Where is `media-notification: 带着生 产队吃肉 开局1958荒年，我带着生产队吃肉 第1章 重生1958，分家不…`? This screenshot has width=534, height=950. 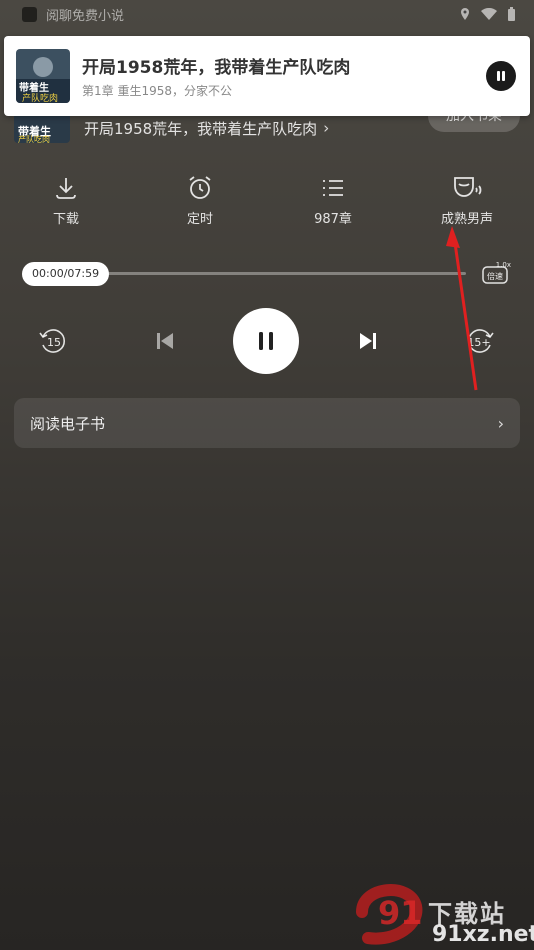
media-notification: 带着生 产队吃肉 开局1958荒年，我带着生产队吃肉 第1章 重生1958，分家不… is located at coordinates (267, 76).